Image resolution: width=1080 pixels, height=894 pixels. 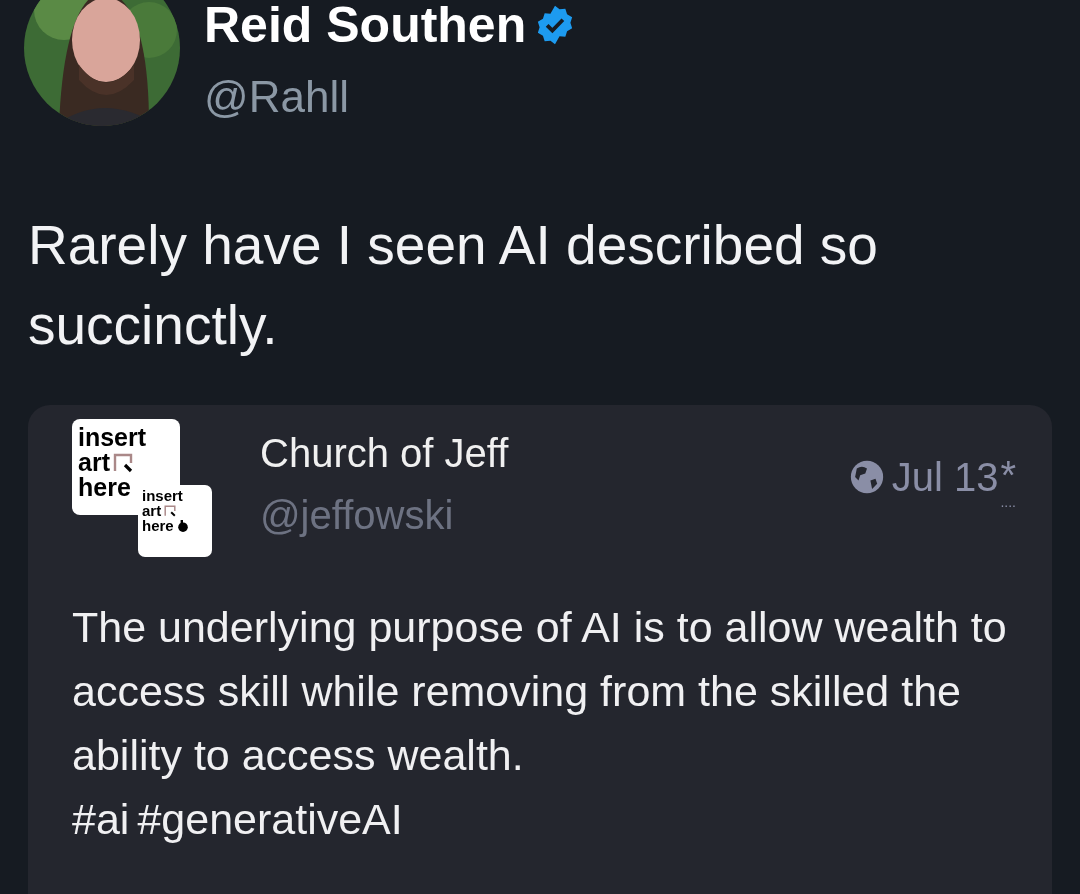 What do you see at coordinates (945, 477) in the screenshot?
I see `post-date: Jul 13` at bounding box center [945, 477].